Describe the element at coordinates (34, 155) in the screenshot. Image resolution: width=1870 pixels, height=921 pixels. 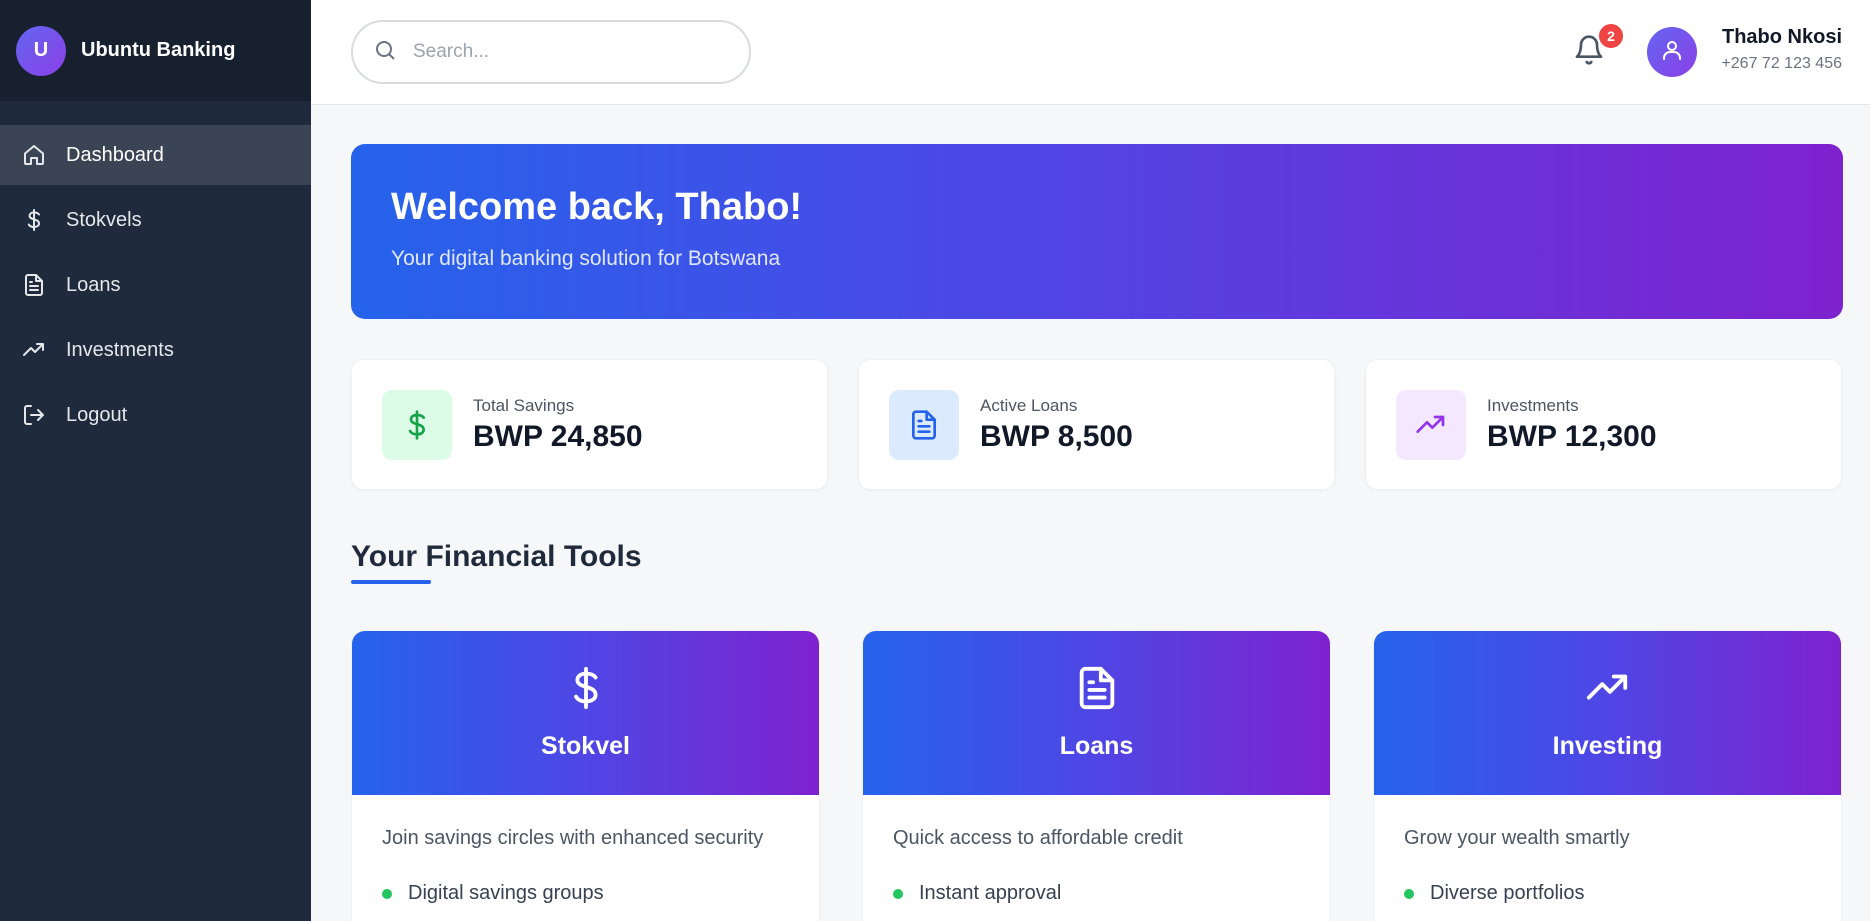
I see `home-icon` at that location.